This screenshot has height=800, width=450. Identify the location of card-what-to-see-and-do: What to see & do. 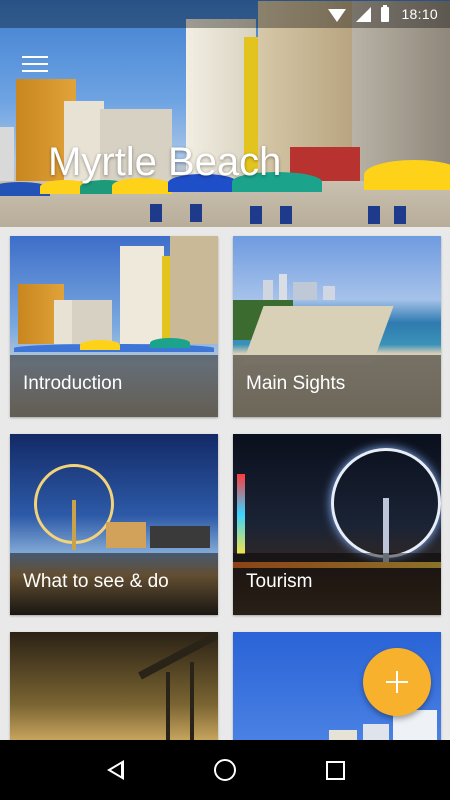
(114, 524).